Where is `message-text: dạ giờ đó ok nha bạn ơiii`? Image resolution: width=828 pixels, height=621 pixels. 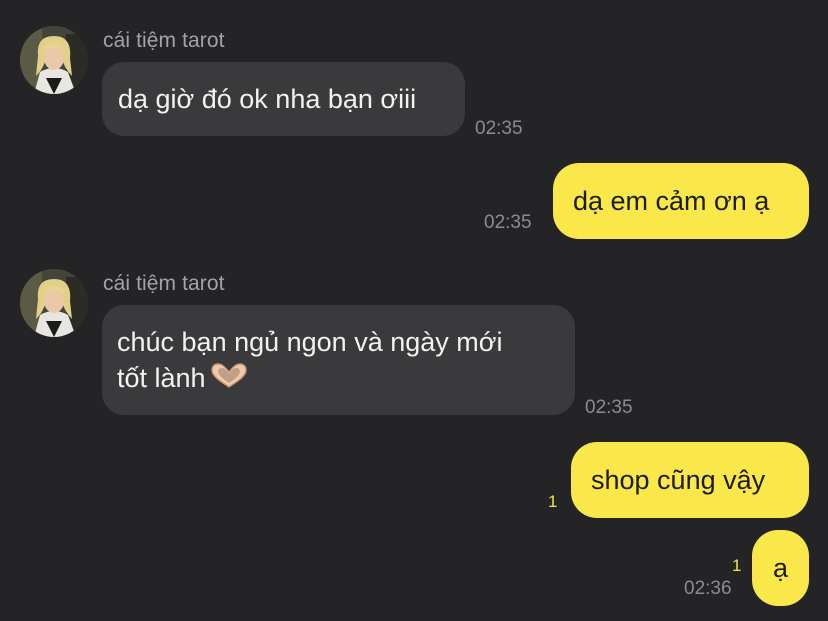
message-text: dạ giờ đó ok nha bạn ơiii is located at coordinates (267, 99).